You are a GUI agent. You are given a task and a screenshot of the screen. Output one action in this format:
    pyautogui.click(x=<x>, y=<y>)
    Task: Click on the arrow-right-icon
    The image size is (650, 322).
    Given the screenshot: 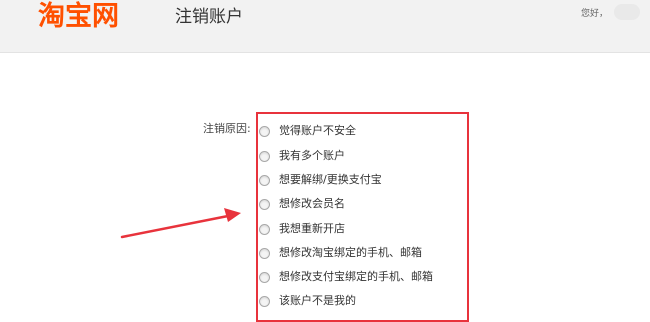 What is the action you would take?
    pyautogui.click(x=180, y=223)
    